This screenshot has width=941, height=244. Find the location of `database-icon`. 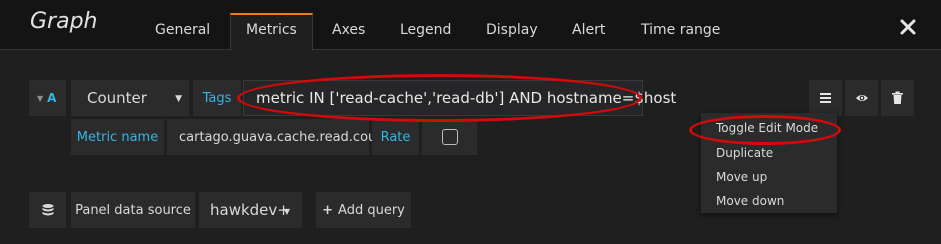

database-icon is located at coordinates (47, 210).